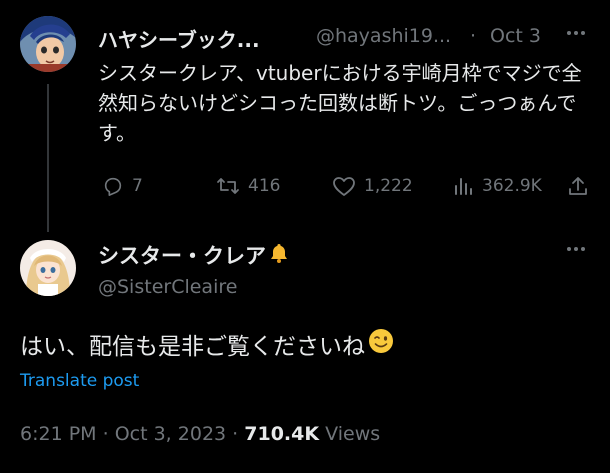 This screenshot has width=610, height=473. I want to click on tweet2-meta: 6:21 PM · Oct 3, 2023 · 710.4K Views, so click(200, 434).